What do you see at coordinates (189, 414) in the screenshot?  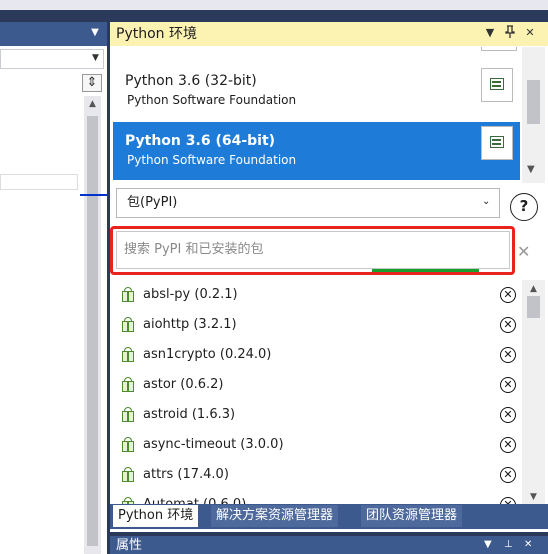 I see `package-label: astroid (1.6.3)` at bounding box center [189, 414].